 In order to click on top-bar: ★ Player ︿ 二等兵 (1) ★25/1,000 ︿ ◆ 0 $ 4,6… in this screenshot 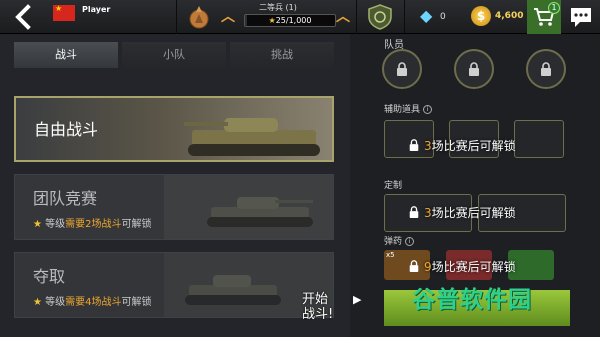, I will do `click(300, 17)`.